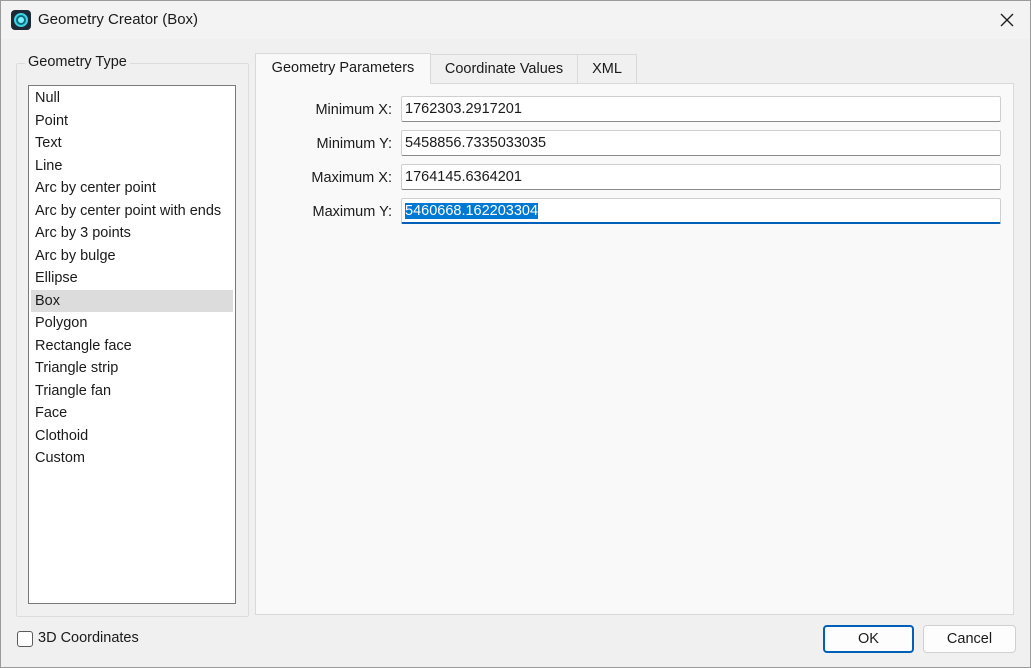 This screenshot has height=668, width=1031. What do you see at coordinates (472, 211) in the screenshot?
I see `maximum-y-selected-text: 5460668.162203304` at bounding box center [472, 211].